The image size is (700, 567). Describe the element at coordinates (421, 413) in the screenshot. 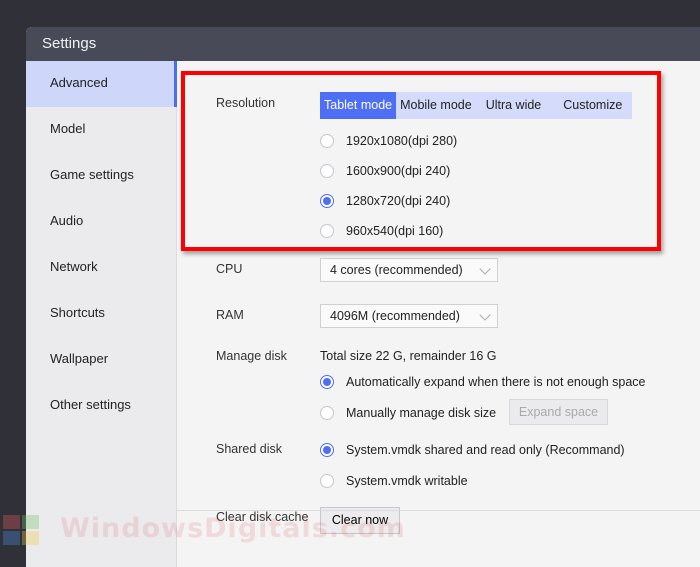

I see `manual-manage-label: Manually manage disk size` at that location.